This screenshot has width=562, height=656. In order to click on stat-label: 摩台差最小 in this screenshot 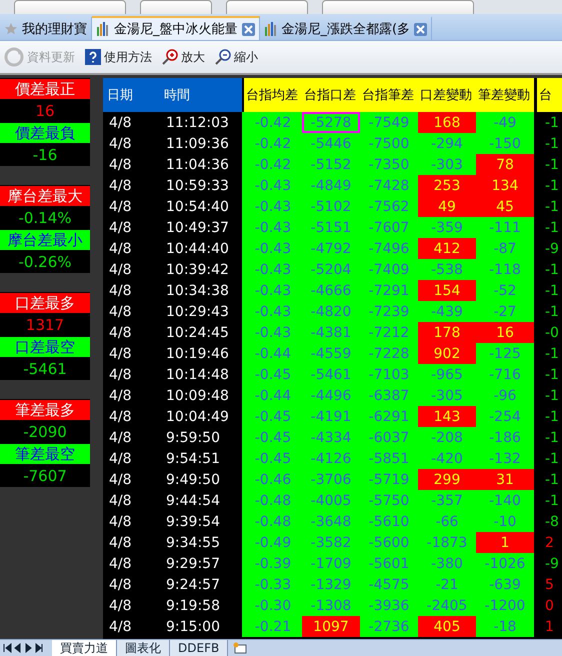, I will do `click(45, 240)`.